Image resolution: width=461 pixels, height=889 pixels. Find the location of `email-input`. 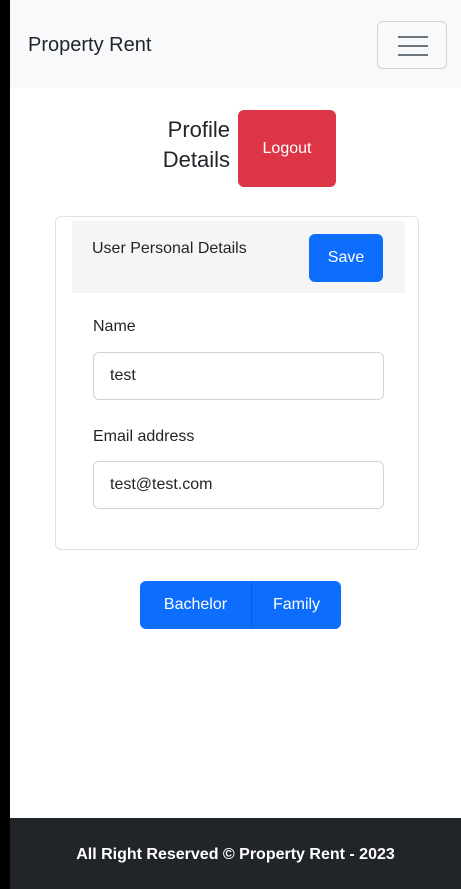

email-input is located at coordinates (238, 485).